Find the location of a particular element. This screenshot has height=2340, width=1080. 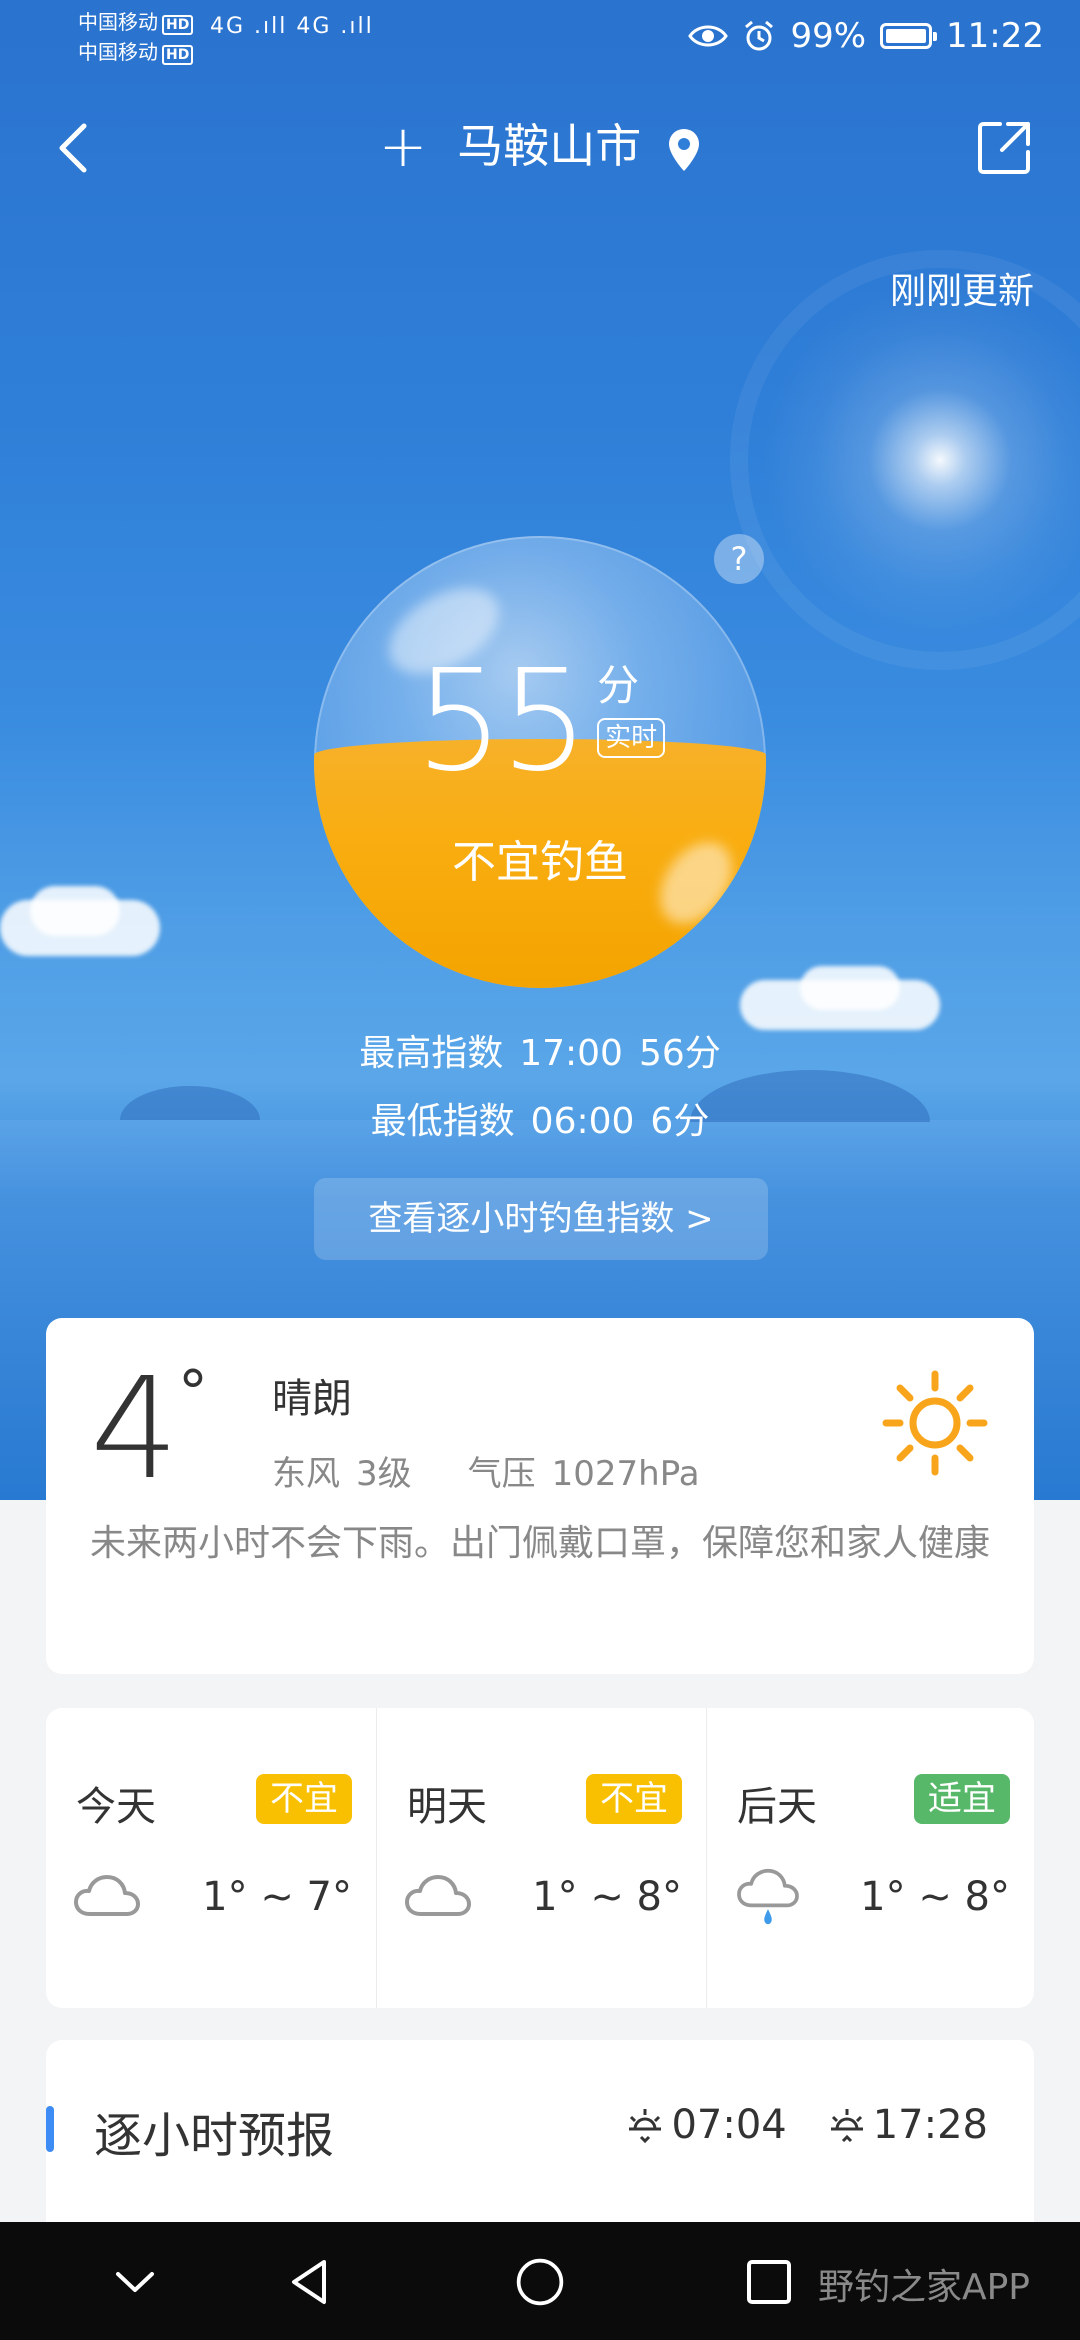

top-nav: + 马鞍山市 is located at coordinates (540, 148).